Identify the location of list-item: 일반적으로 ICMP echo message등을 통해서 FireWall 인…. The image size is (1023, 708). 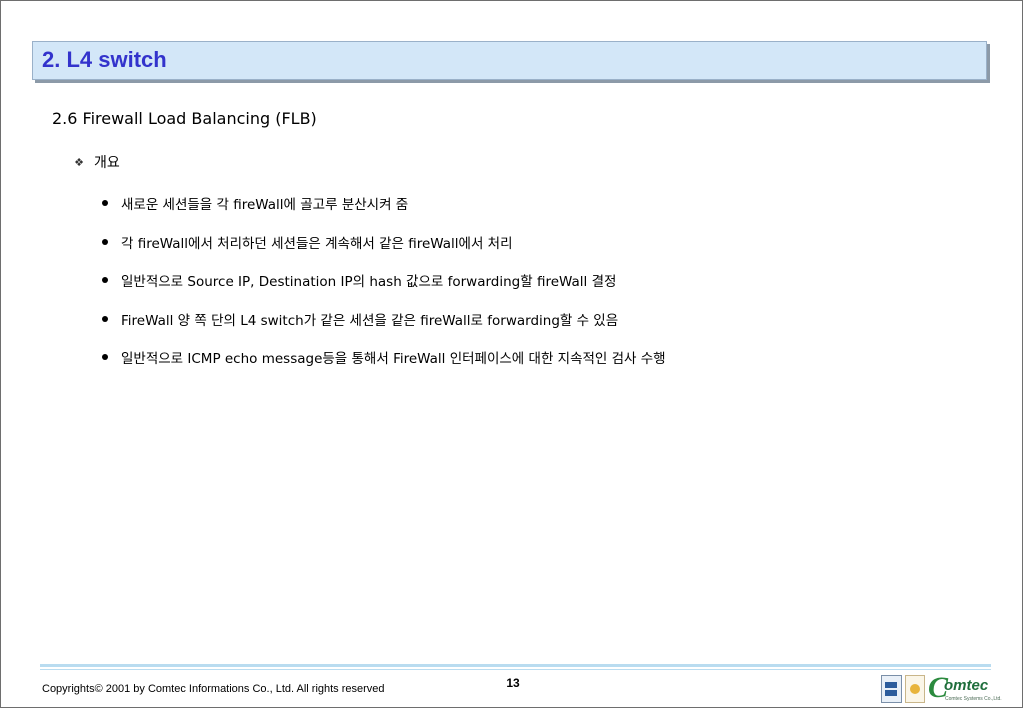
(383, 357).